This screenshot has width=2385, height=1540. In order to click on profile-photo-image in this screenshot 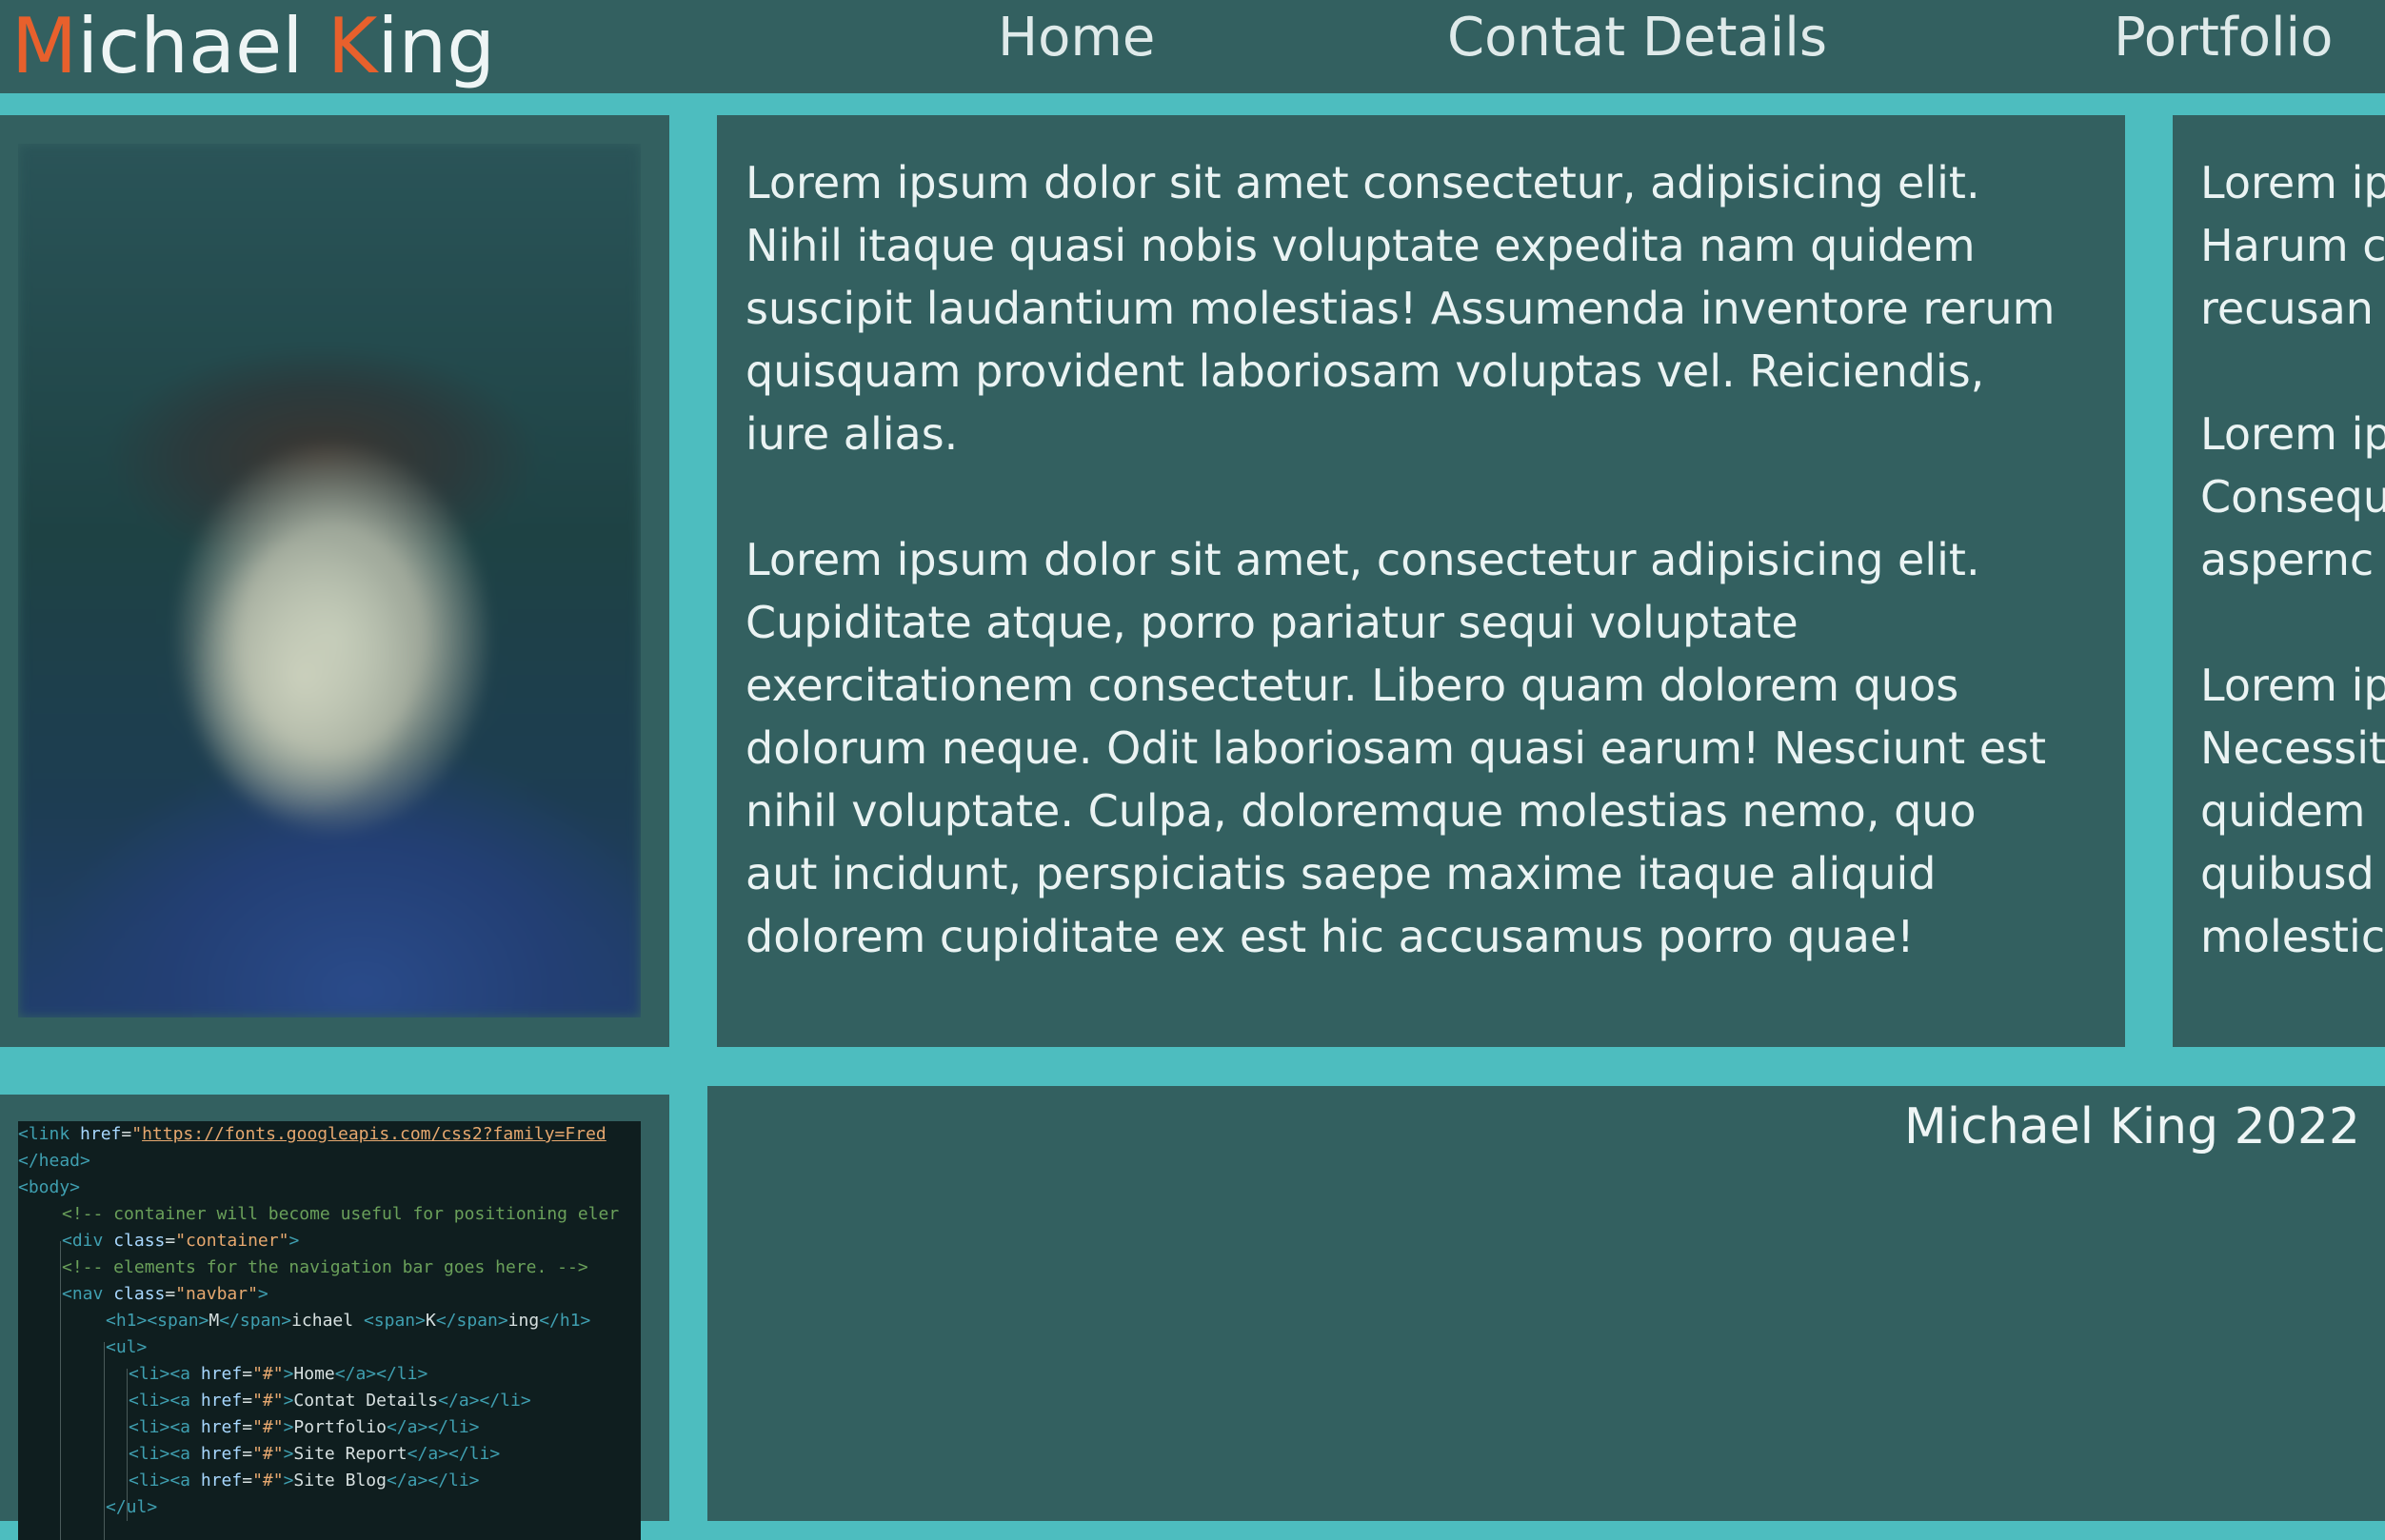, I will do `click(329, 580)`.